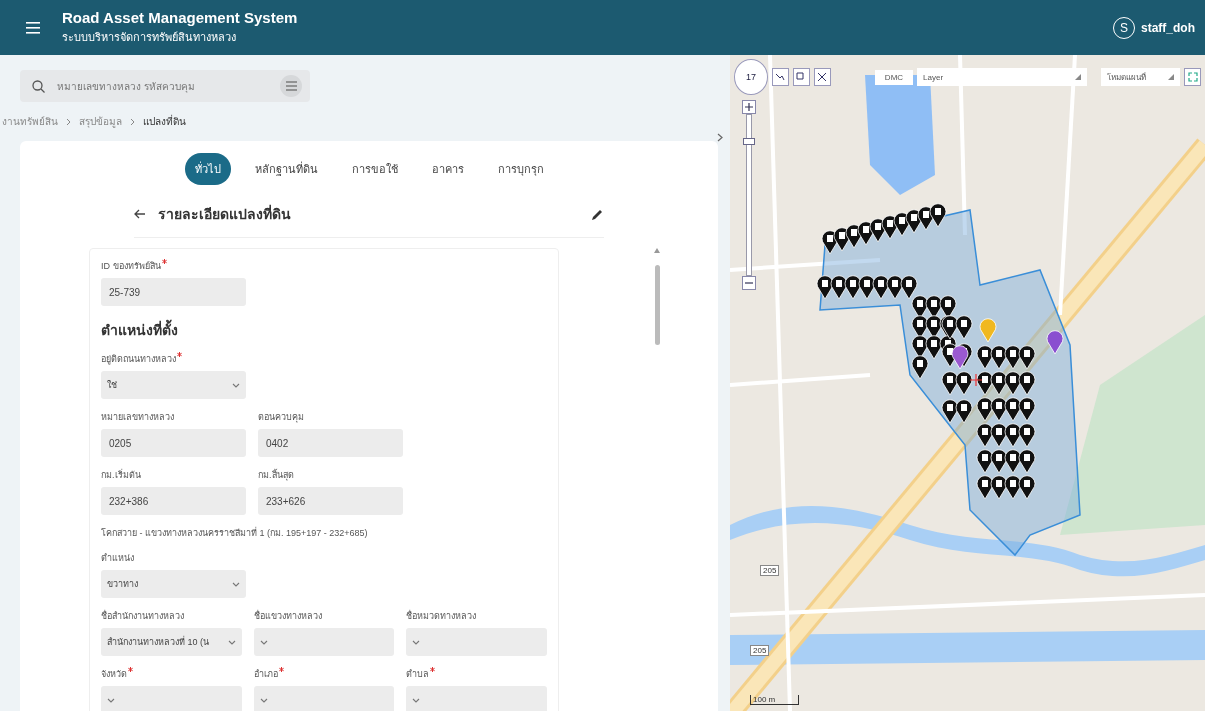 The height and width of the screenshot is (711, 1205). What do you see at coordinates (801, 77) in the screenshot?
I see `square-icon` at bounding box center [801, 77].